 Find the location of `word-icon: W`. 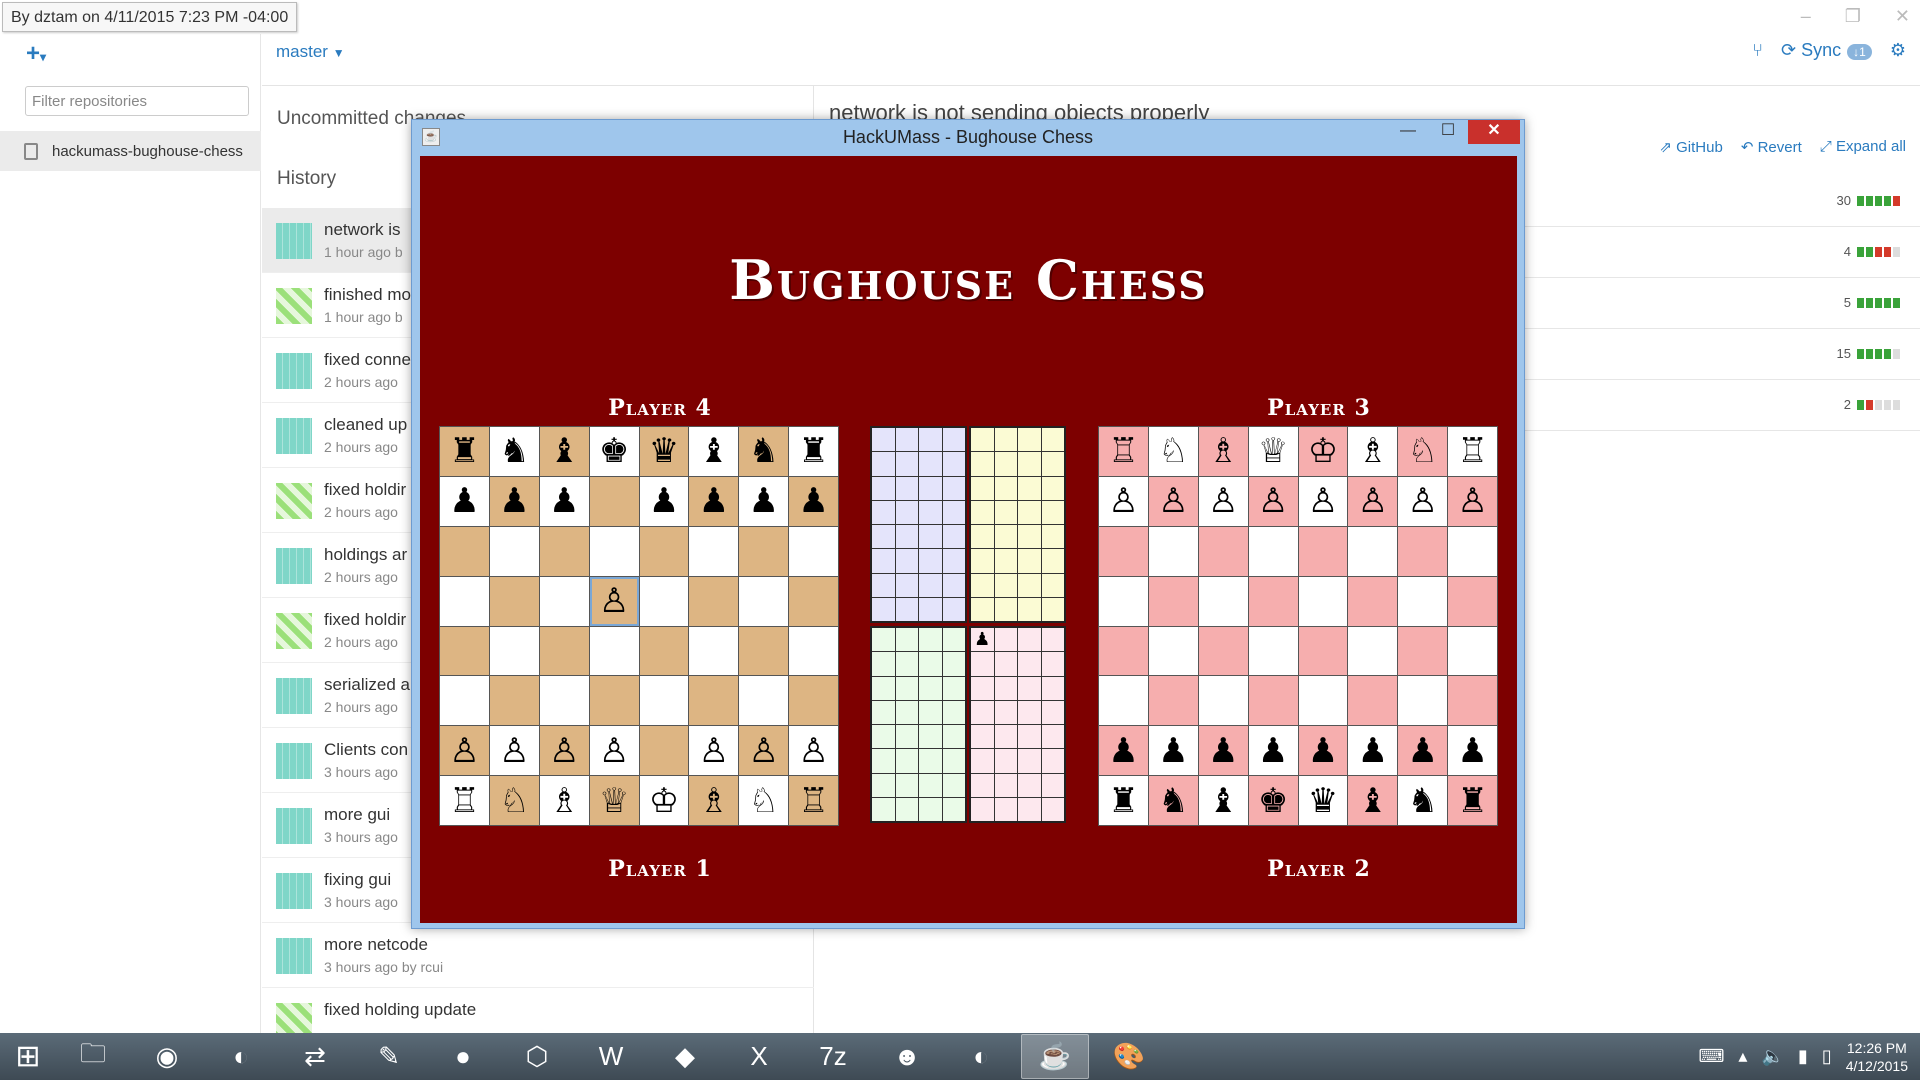

word-icon: W is located at coordinates (611, 1056).